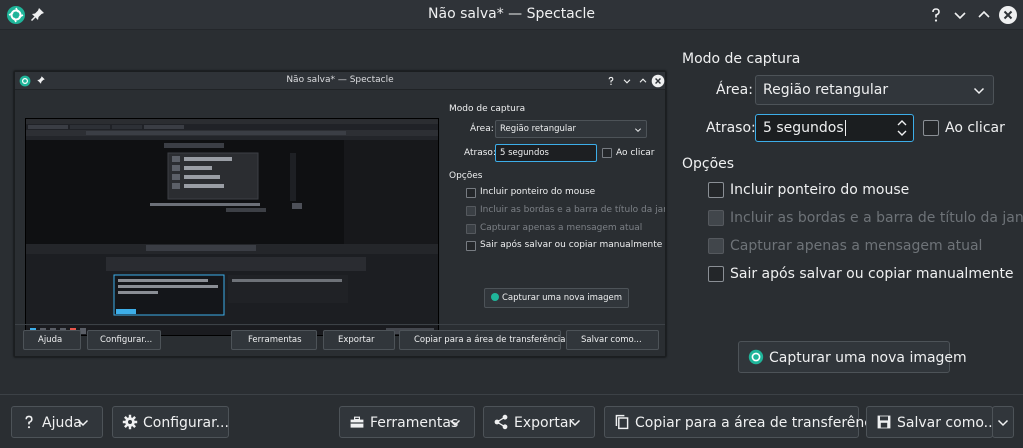 Image resolution: width=1023 pixels, height=448 pixels. What do you see at coordinates (356, 340) in the screenshot?
I see `preview-export-label: Exportar` at bounding box center [356, 340].